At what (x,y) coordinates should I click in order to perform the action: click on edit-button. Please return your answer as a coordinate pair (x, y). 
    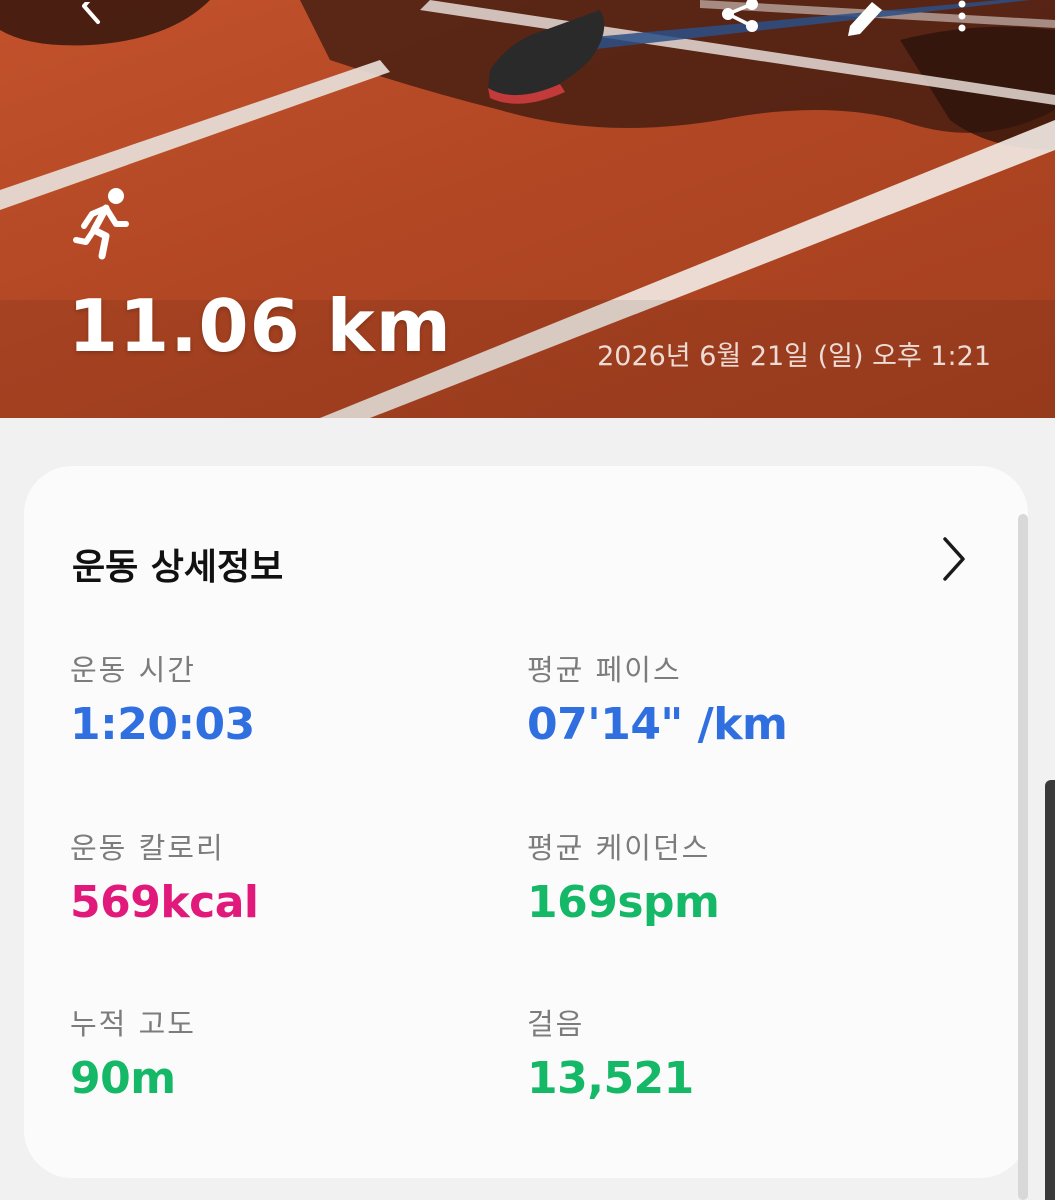
    Looking at the image, I should click on (864, 20).